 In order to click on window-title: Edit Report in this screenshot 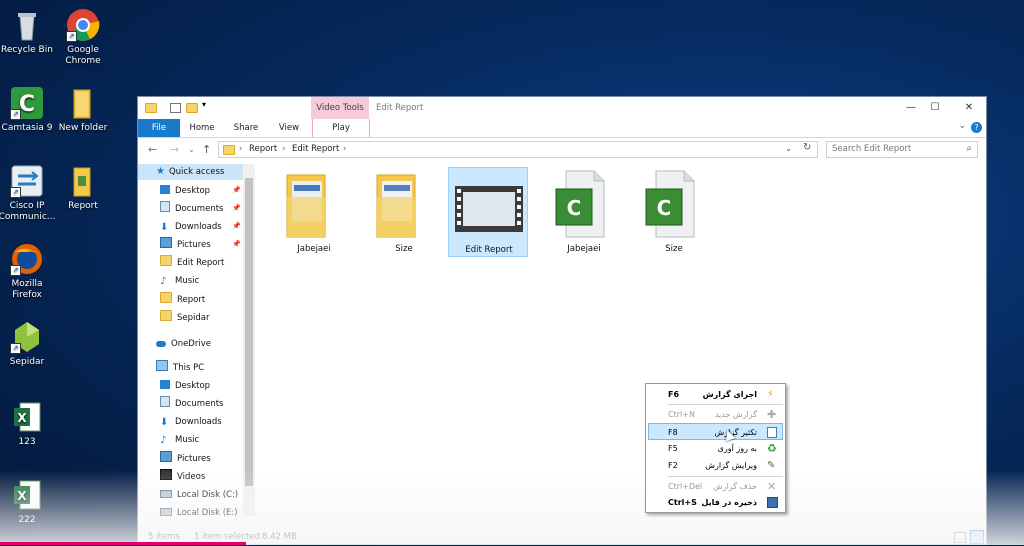, I will do `click(400, 108)`.